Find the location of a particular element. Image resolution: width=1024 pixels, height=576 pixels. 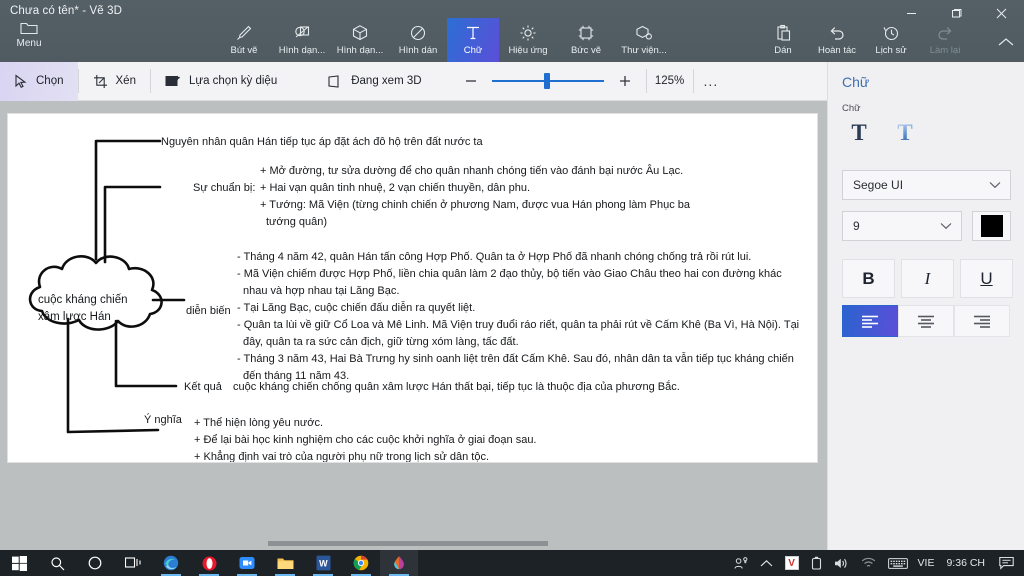

text-color-button is located at coordinates (991, 226).